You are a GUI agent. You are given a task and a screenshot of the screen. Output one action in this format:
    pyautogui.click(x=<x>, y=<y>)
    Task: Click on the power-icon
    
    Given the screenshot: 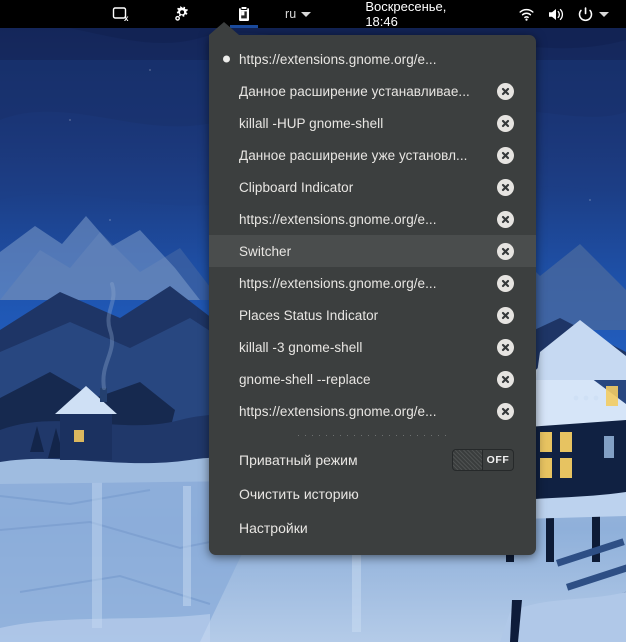 What is the action you would take?
    pyautogui.click(x=586, y=13)
    